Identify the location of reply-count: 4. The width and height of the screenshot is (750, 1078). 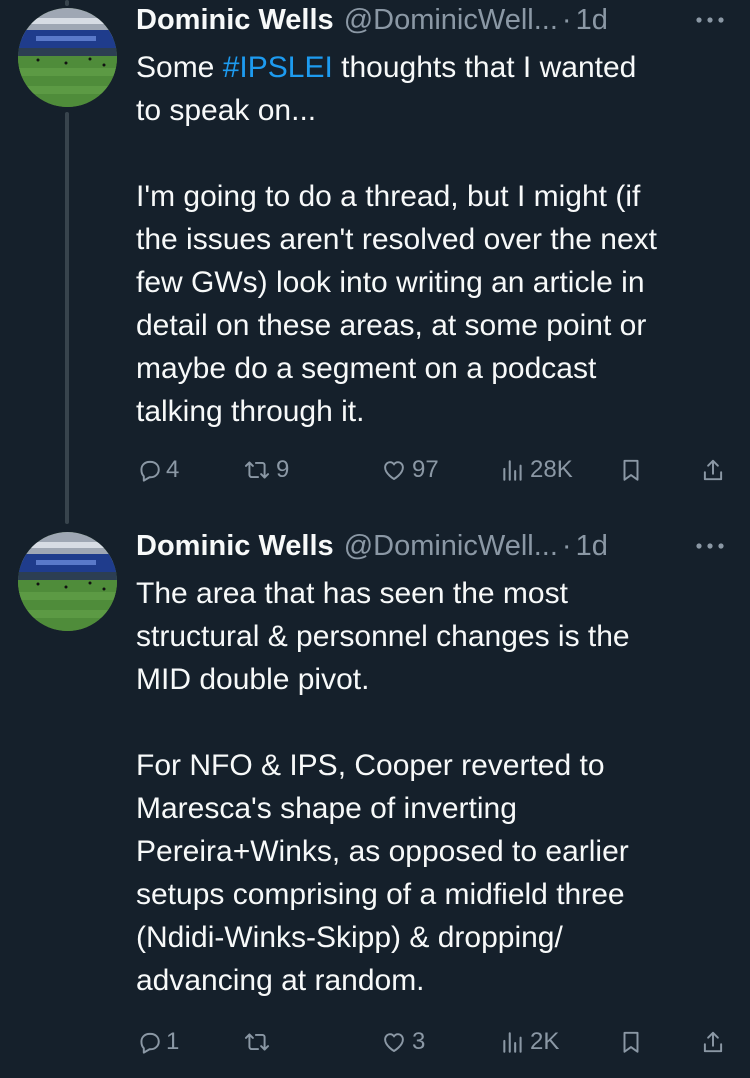
(173, 469).